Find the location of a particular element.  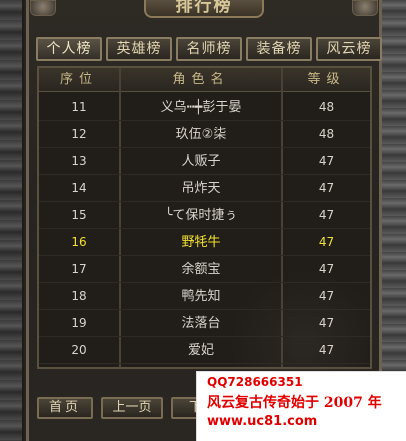

table-row: 17 余额宝 47 is located at coordinates (204, 269).